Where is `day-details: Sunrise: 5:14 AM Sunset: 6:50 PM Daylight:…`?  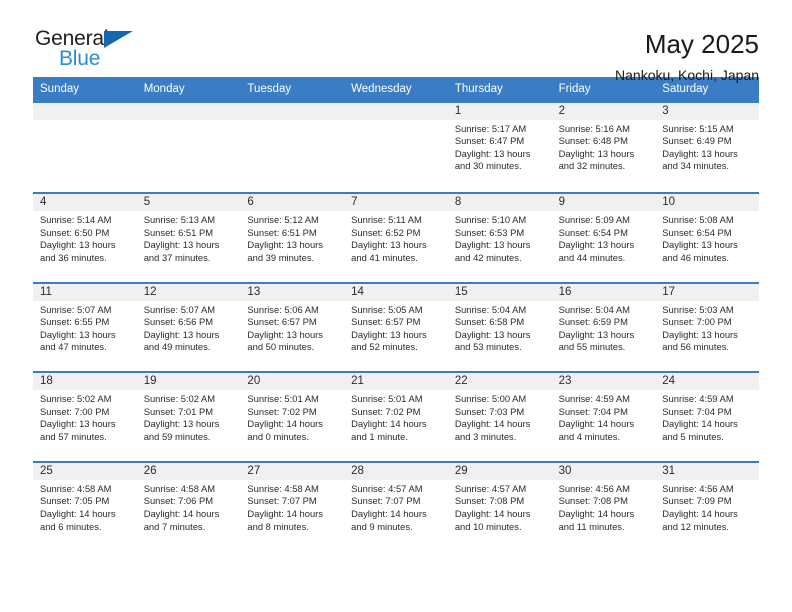 day-details: Sunrise: 5:14 AM Sunset: 6:50 PM Daylight:… is located at coordinates (85, 237).